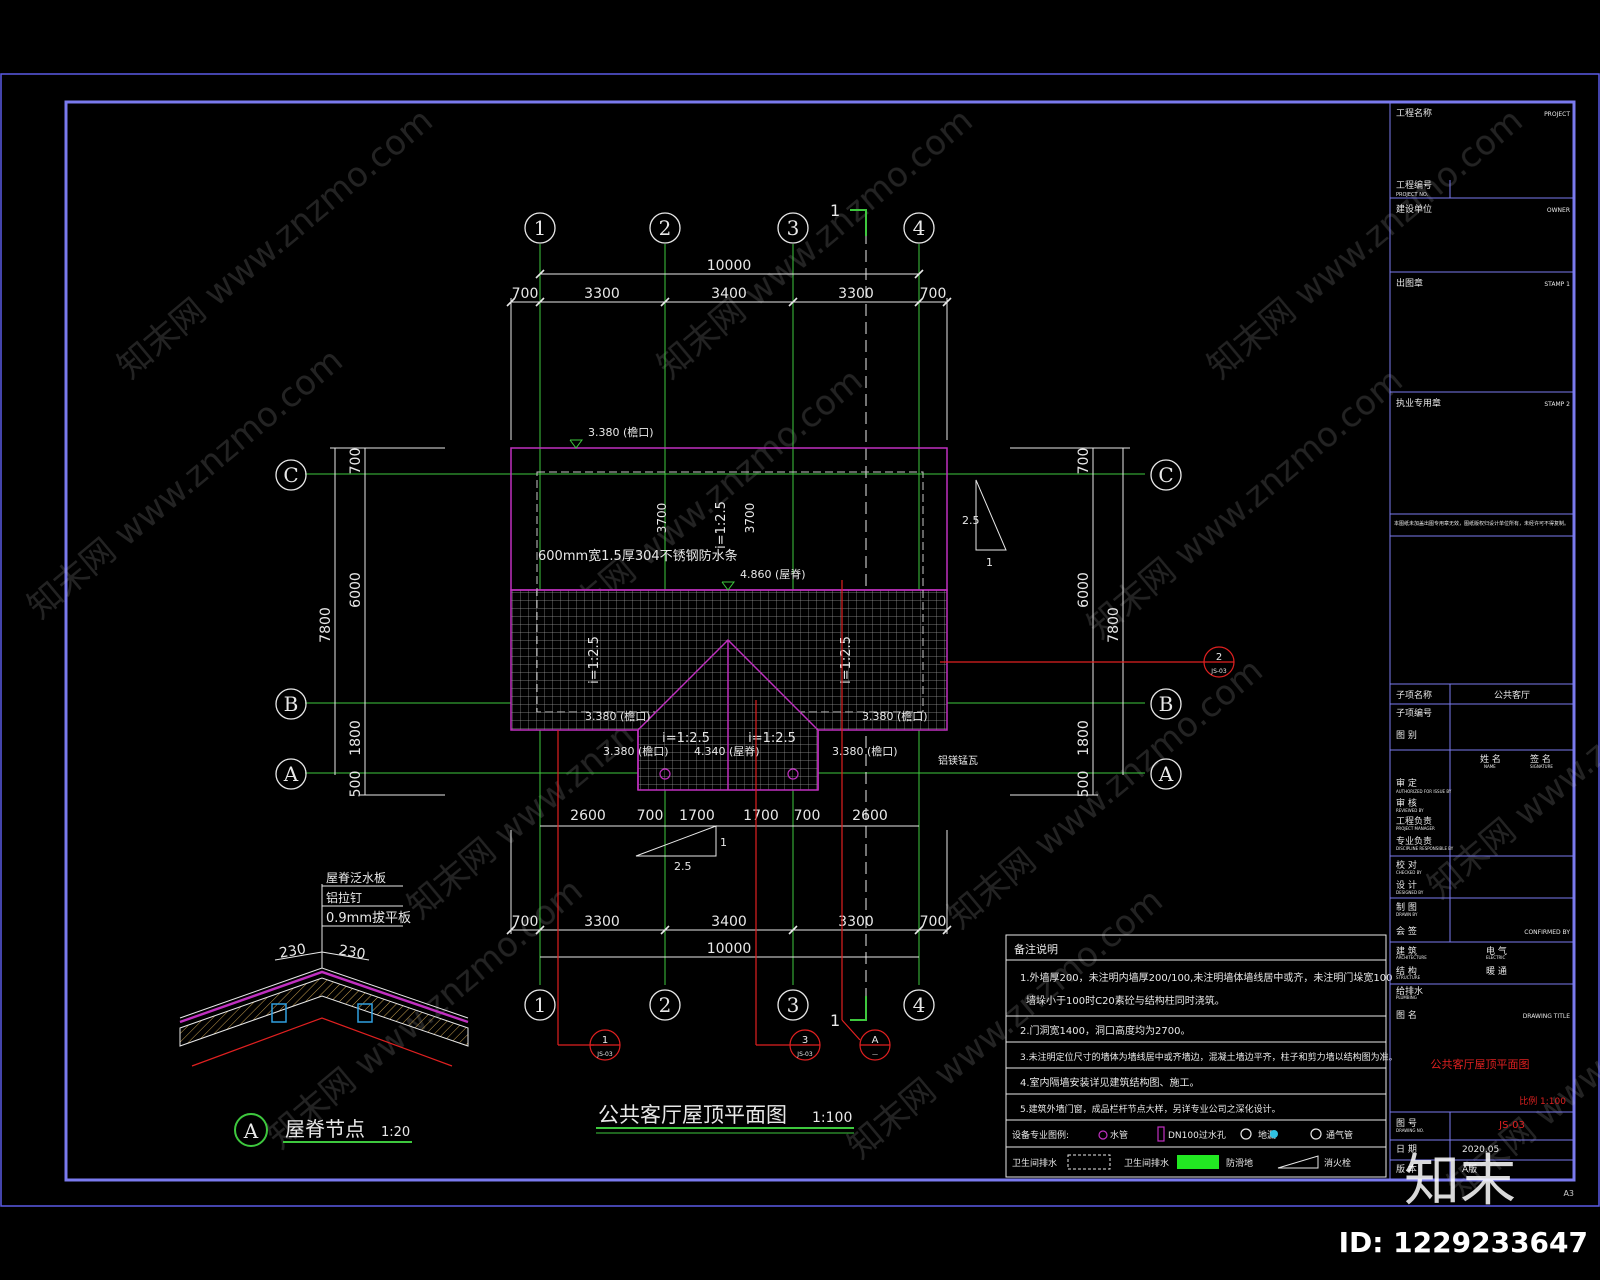 This screenshot has height=1280, width=1600. What do you see at coordinates (1036, 949) in the screenshot?
I see `notes-heading: 备注说明` at bounding box center [1036, 949].